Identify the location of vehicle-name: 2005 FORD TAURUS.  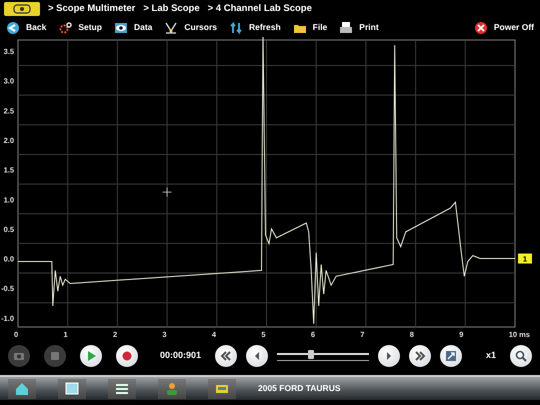
(299, 388).